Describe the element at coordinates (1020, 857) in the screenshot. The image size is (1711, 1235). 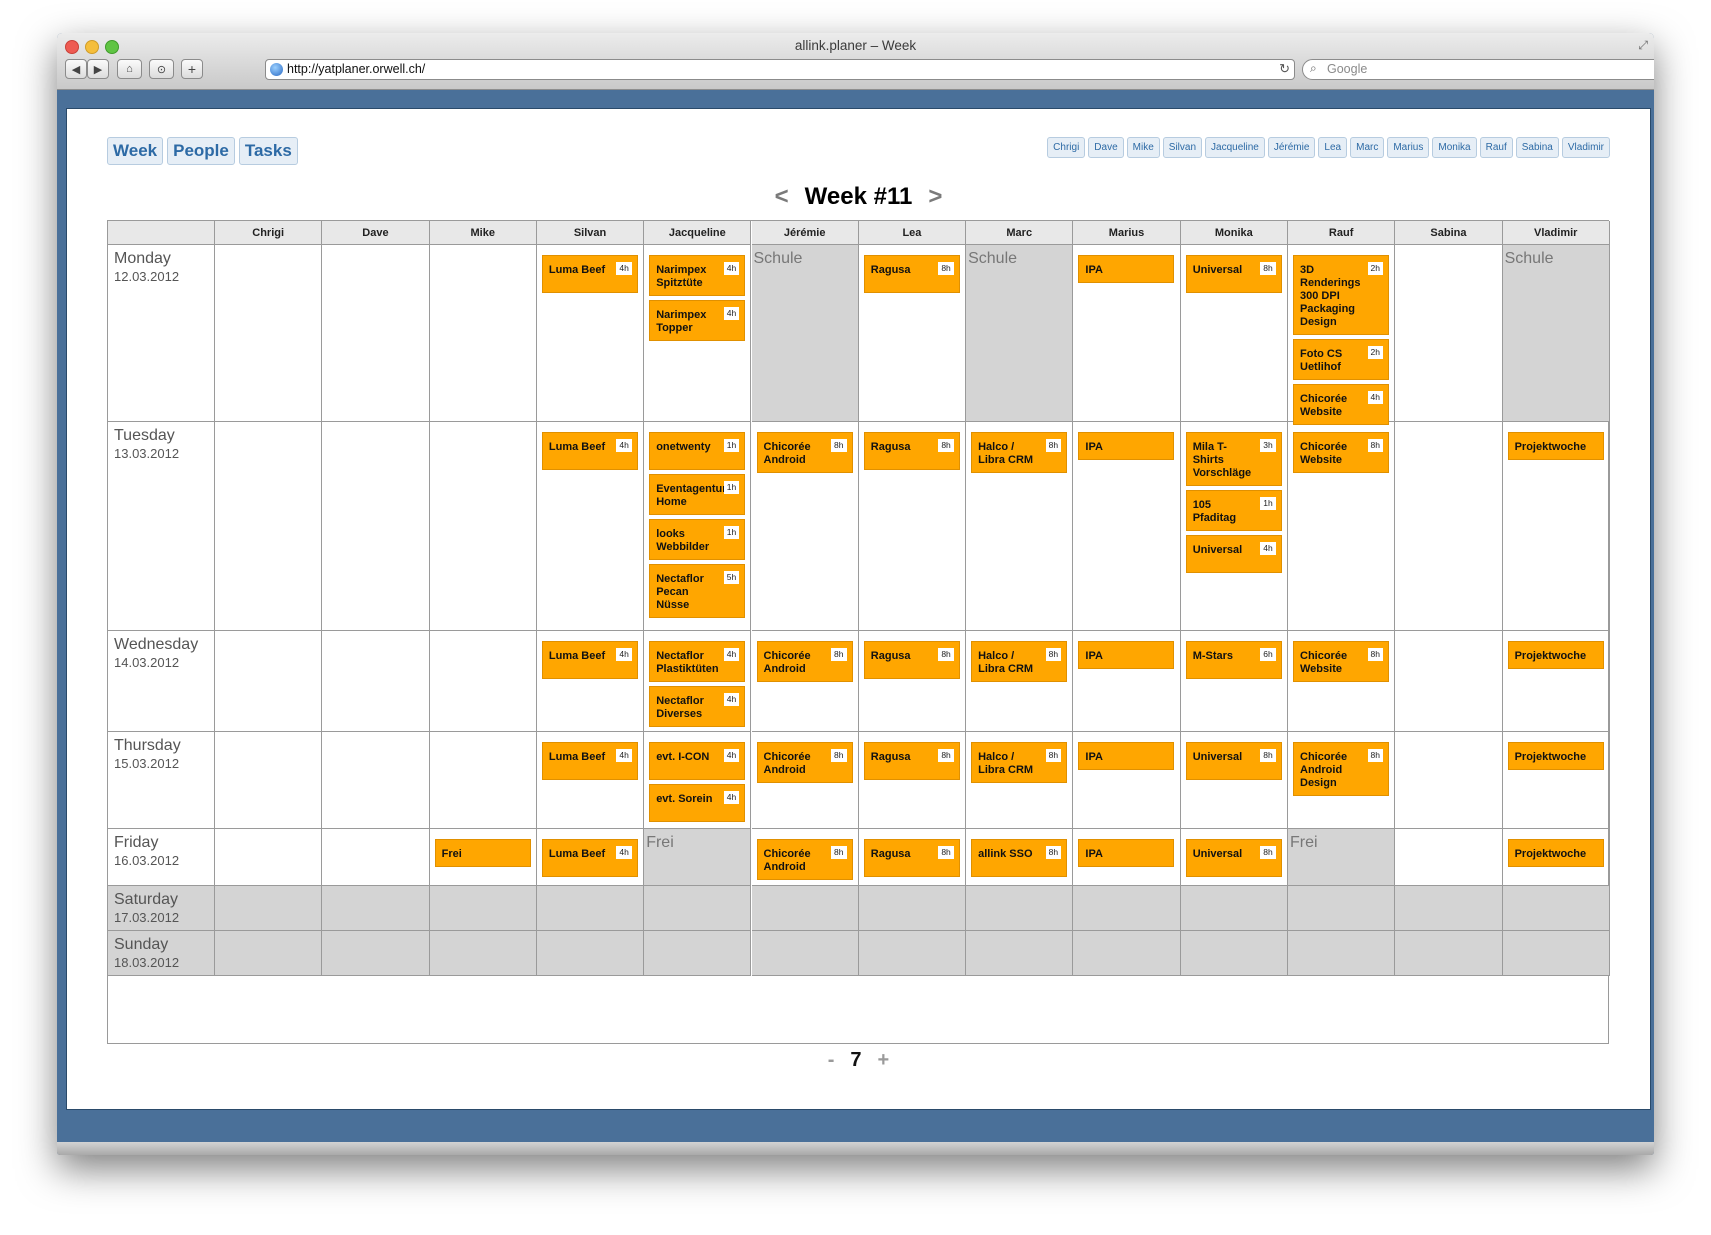
I see `day-cell: allink SSO 8h` at that location.